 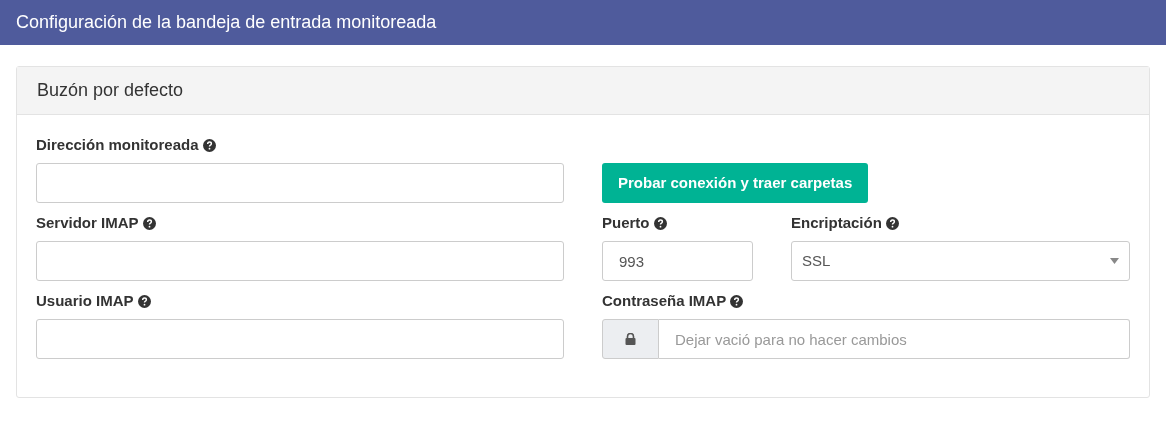 I want to click on encryption-select: SSL, so click(x=960, y=261).